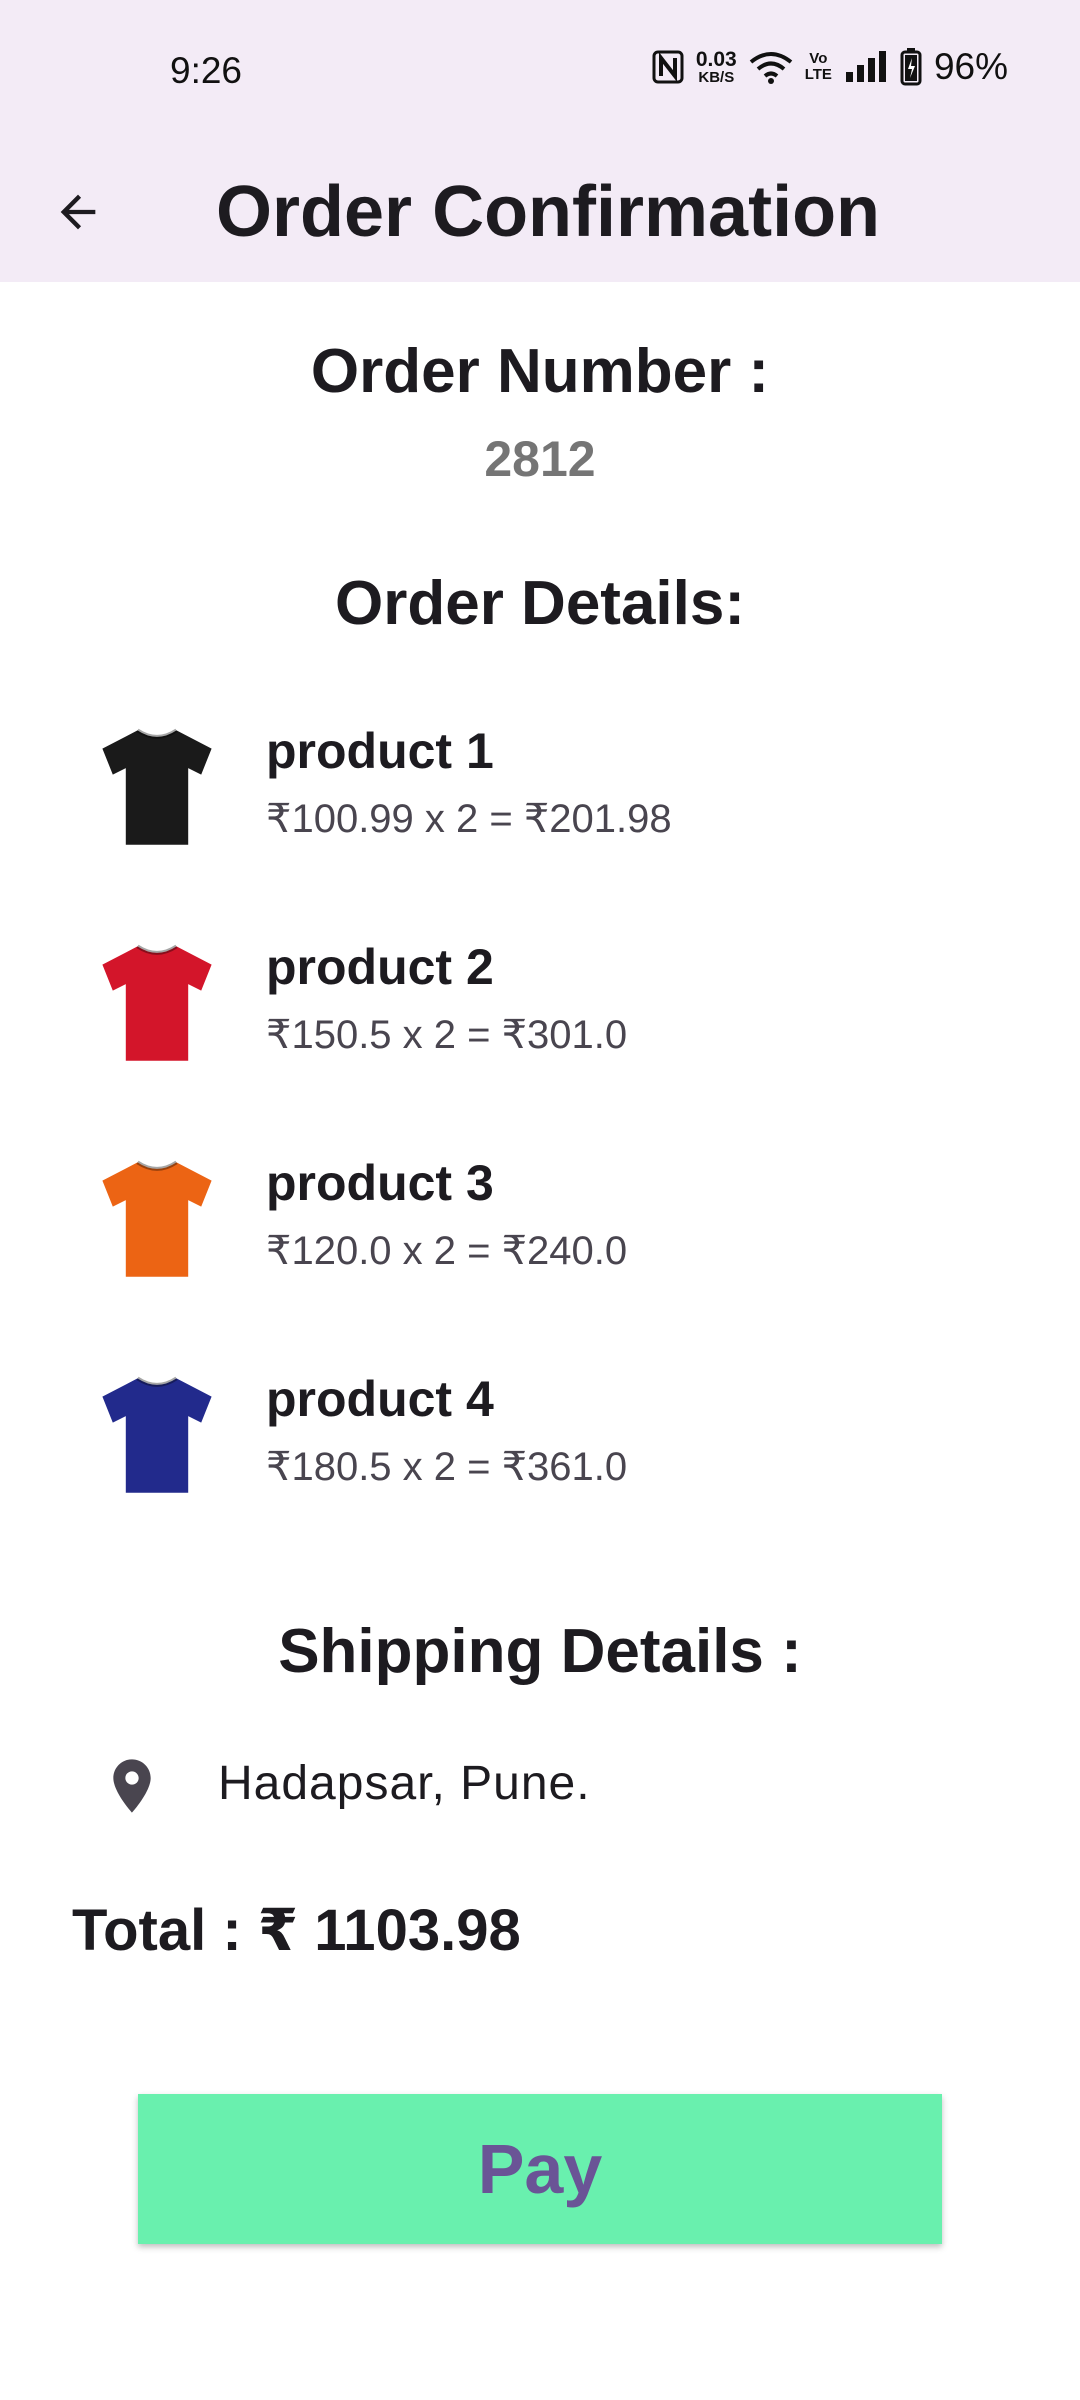 This screenshot has width=1080, height=2400. I want to click on product-price: ₹180.5 x 2 = ₹361.0, so click(447, 1467).